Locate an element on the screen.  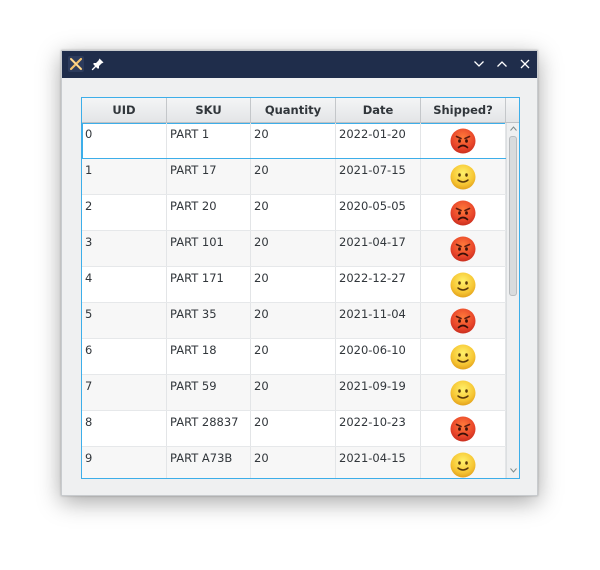
header-corner is located at coordinates (512, 110).